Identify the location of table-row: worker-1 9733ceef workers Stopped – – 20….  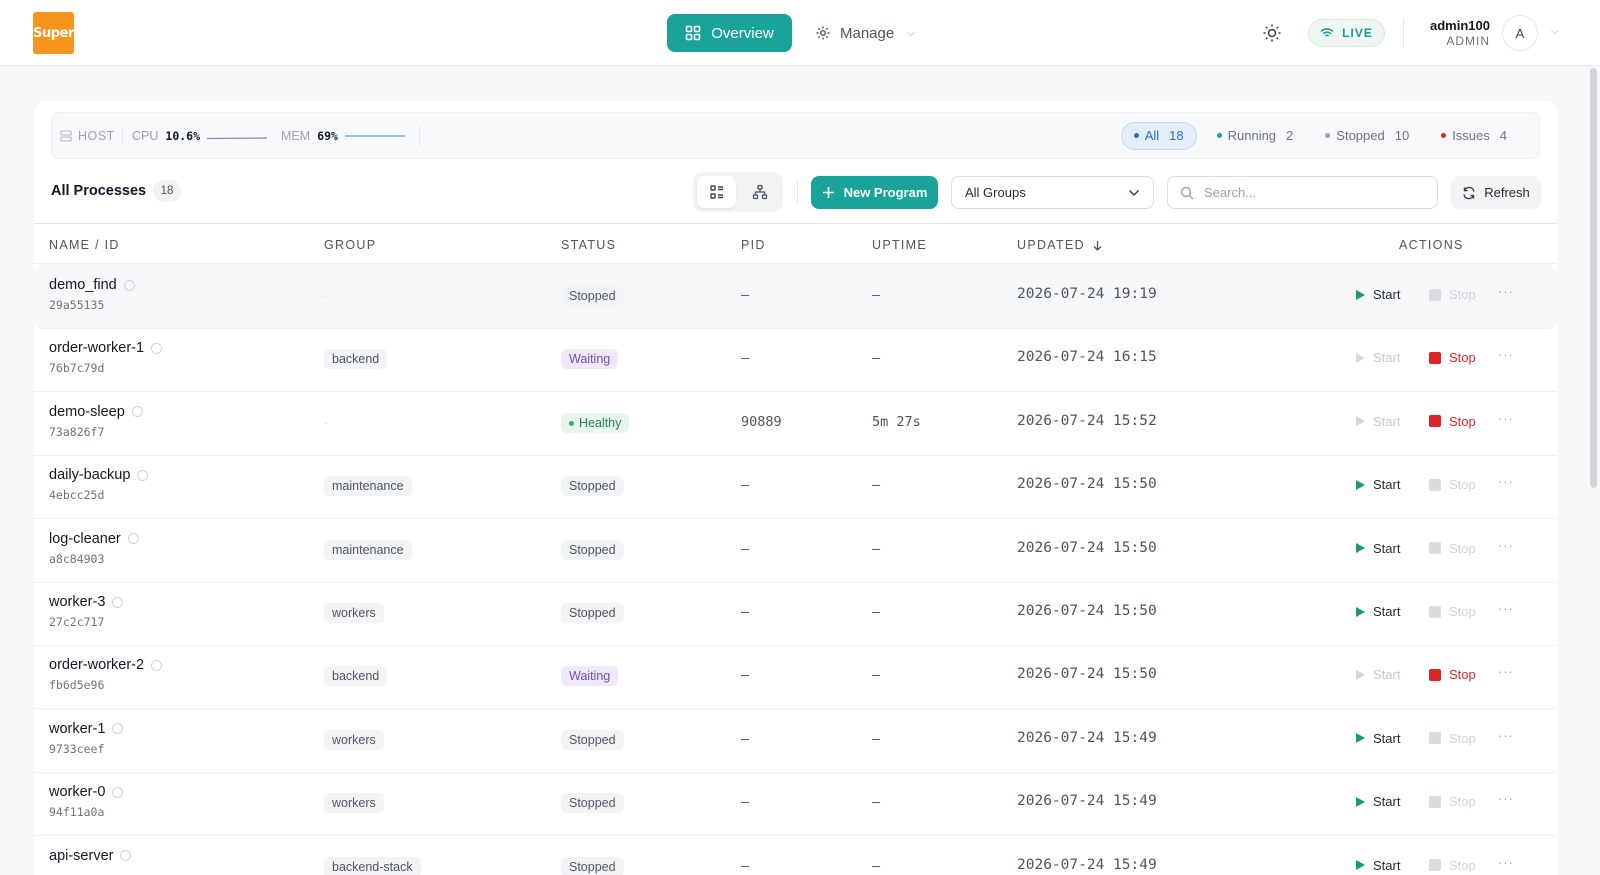
(795, 740).